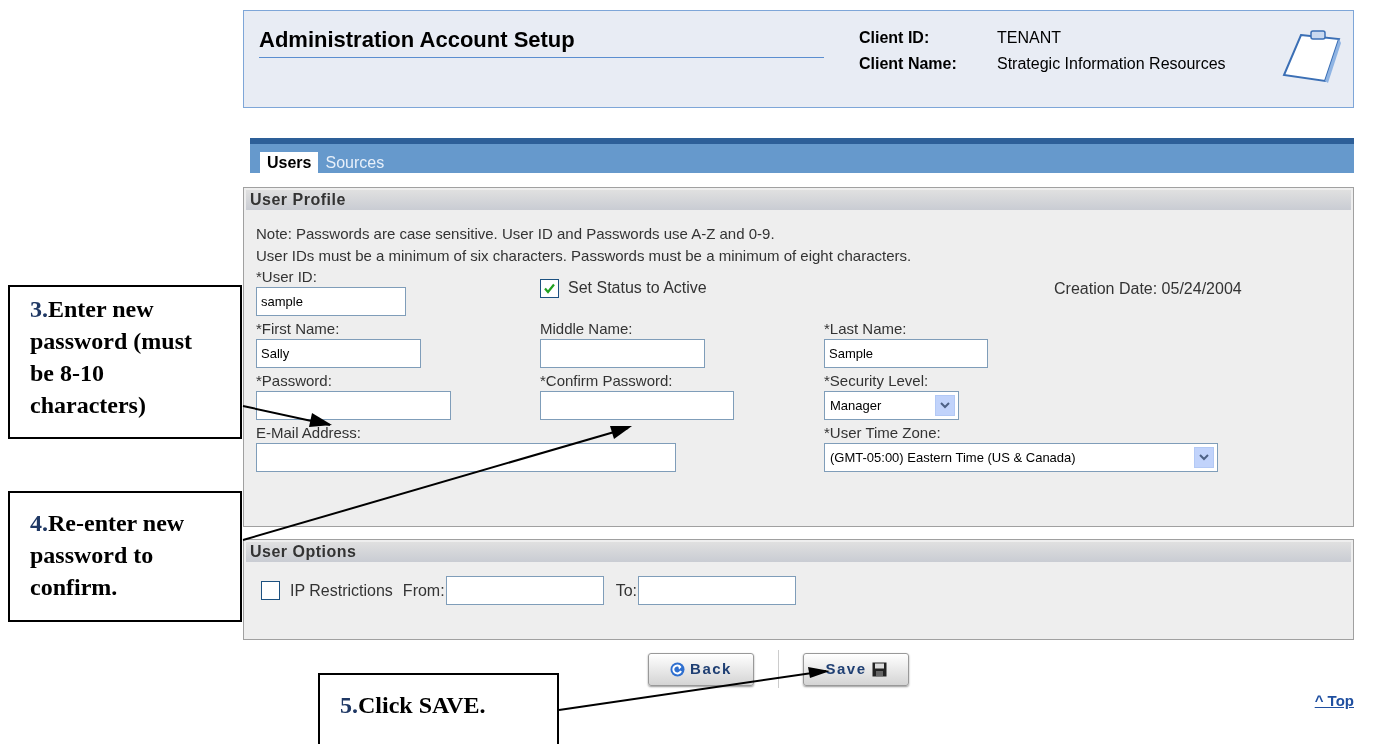 This screenshot has width=1374, height=744. Describe the element at coordinates (906, 353) in the screenshot. I see `last-name-field: Sample` at that location.